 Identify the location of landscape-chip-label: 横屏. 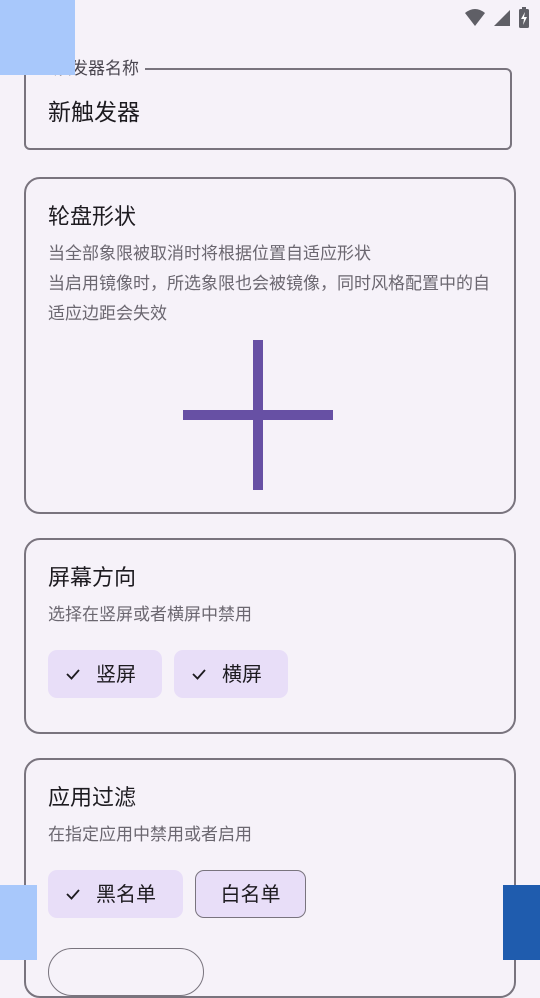
(242, 674).